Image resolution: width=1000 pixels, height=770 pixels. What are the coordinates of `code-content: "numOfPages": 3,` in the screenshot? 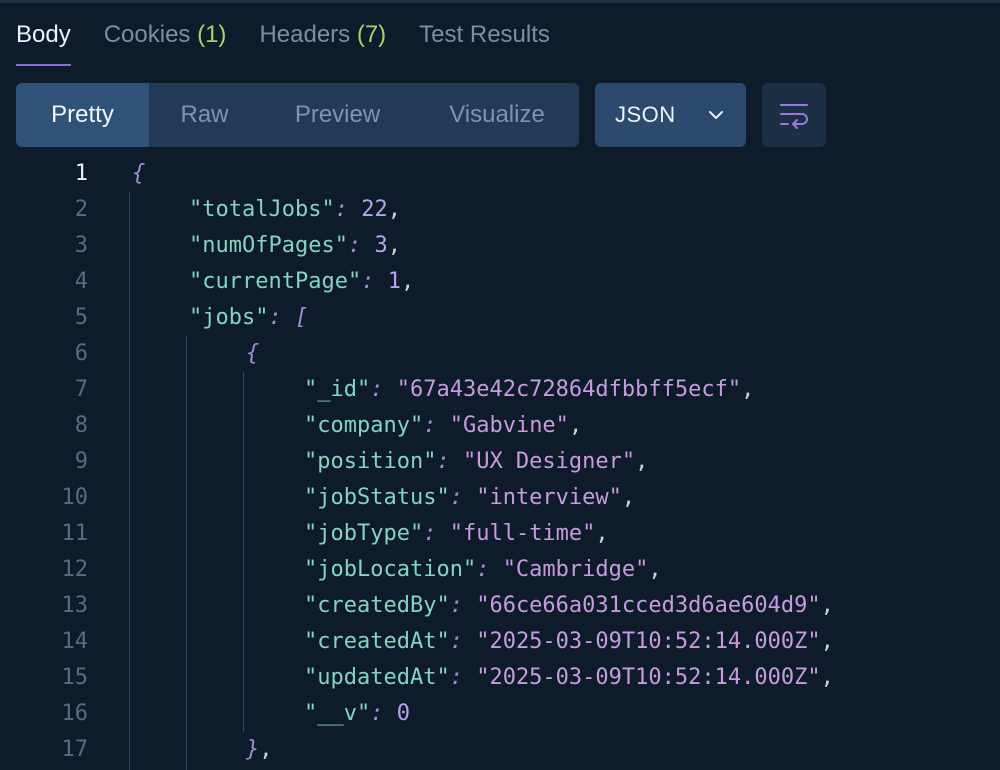 It's located at (295, 246).